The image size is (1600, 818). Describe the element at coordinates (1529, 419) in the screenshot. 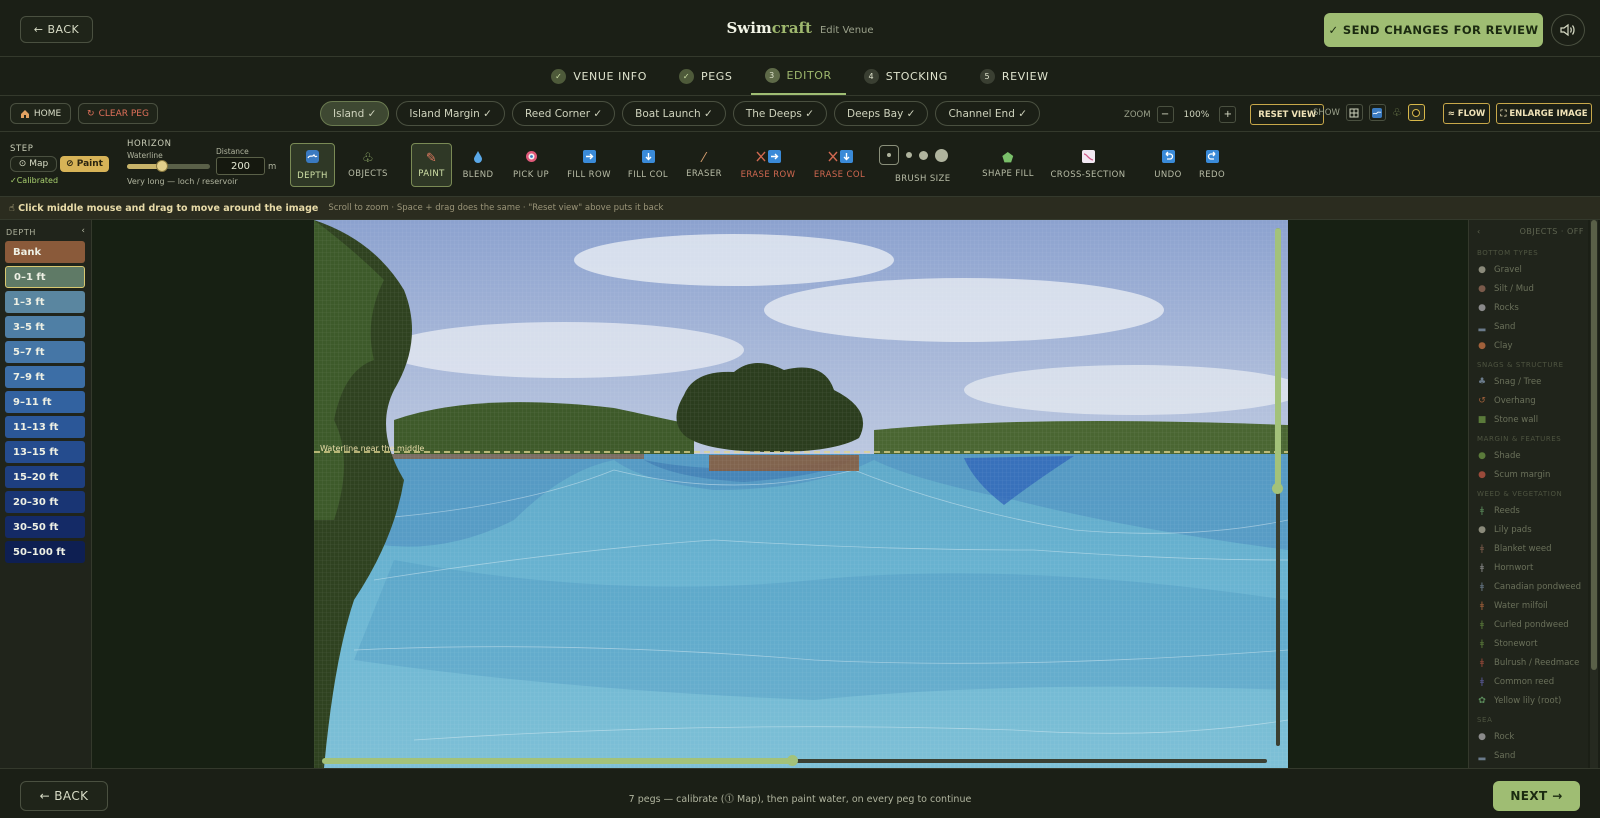

I see `object-item: ■ Stone wall` at that location.